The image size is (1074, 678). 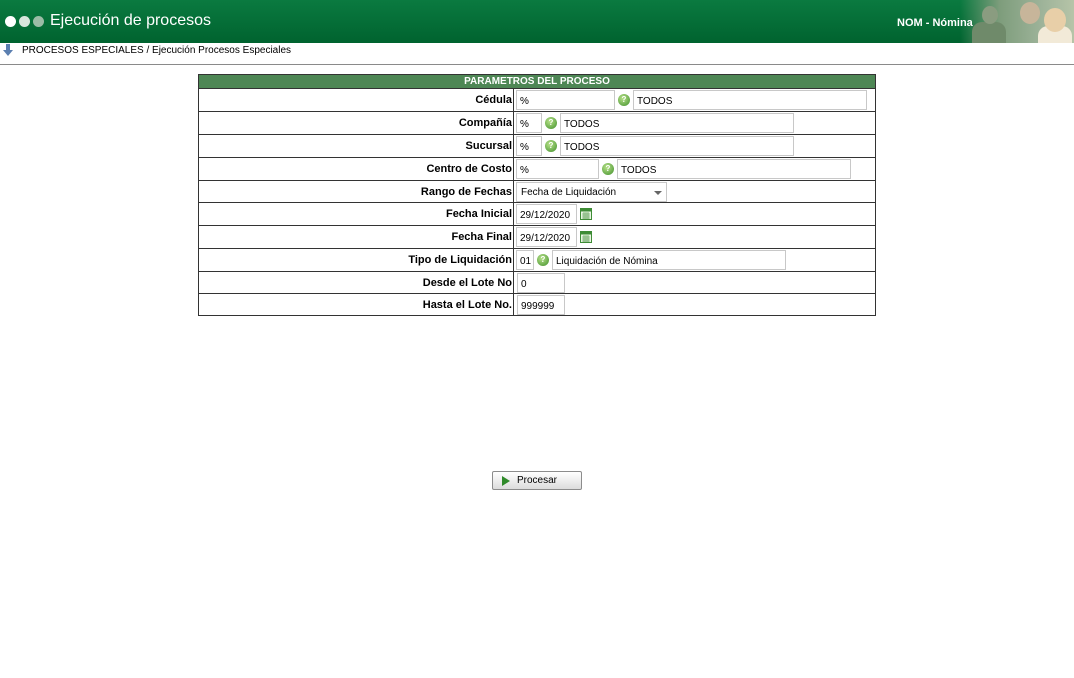 I want to click on sucursal-label: Sucursal, so click(x=356, y=146).